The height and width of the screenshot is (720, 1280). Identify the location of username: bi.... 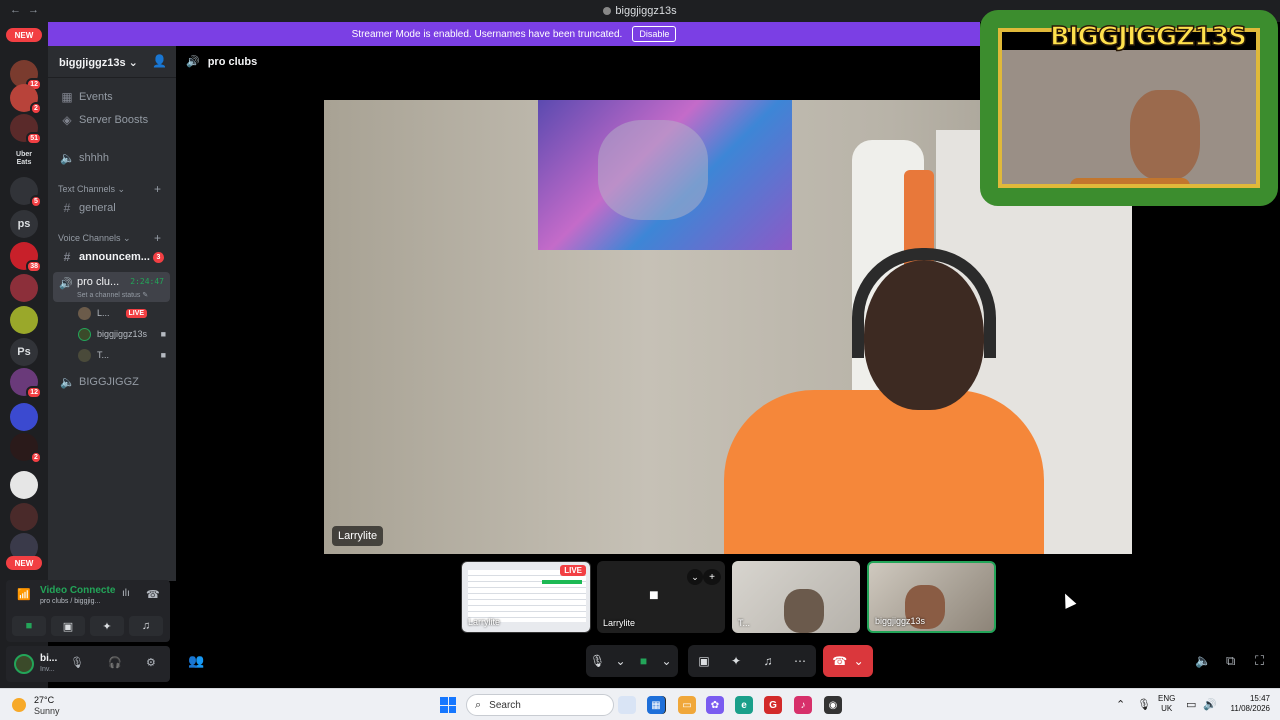
(49, 658).